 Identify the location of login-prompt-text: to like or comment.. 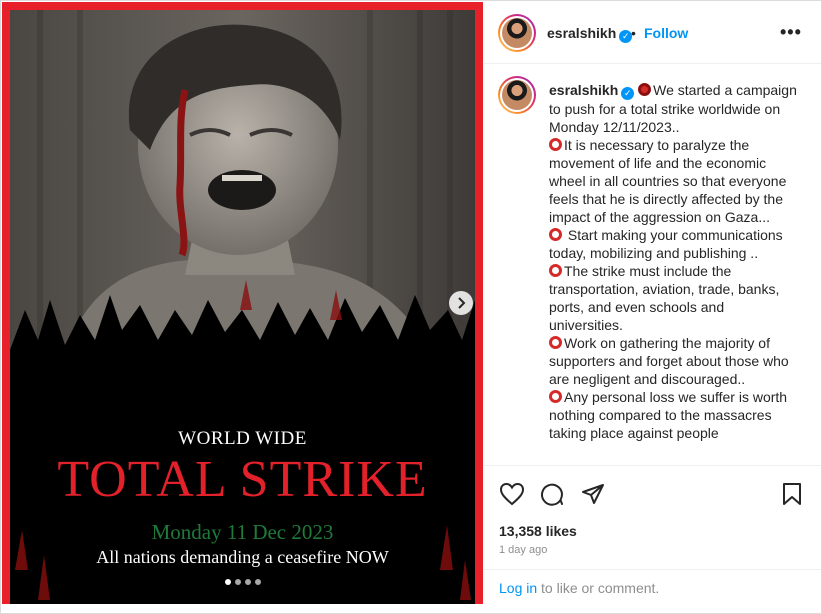
(598, 588).